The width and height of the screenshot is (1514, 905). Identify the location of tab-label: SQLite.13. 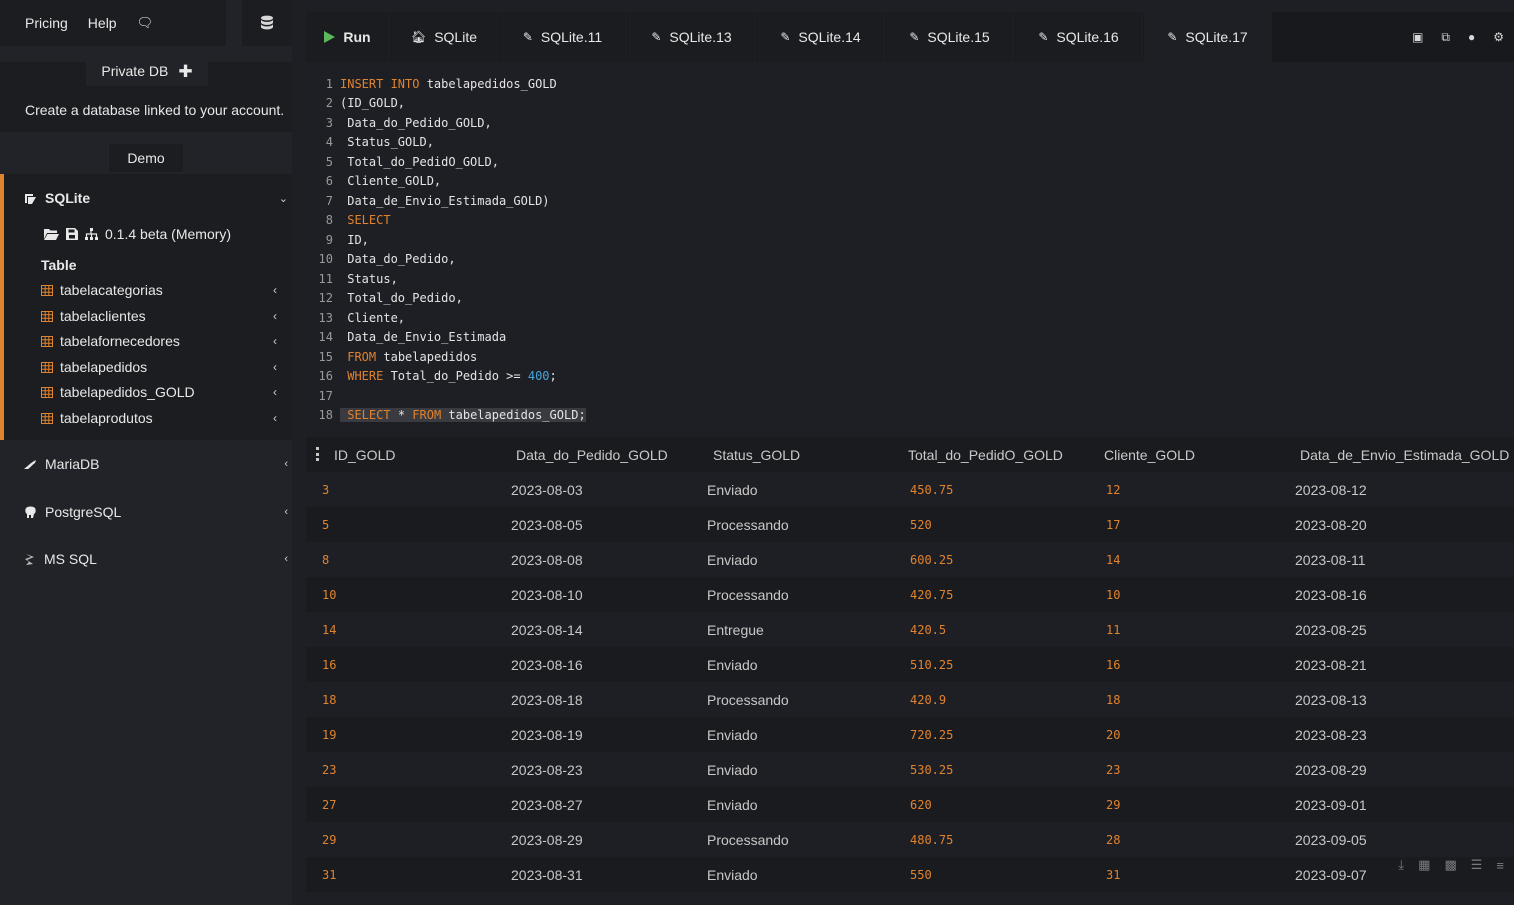
(700, 37).